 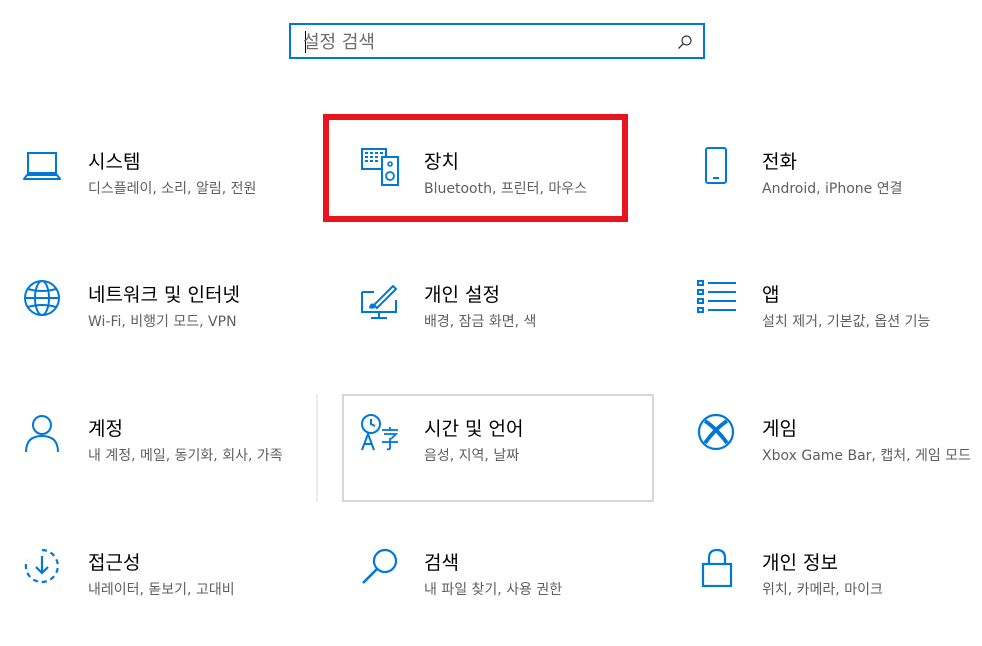 I want to click on tile-system: 시스템 디스플레이, 소리, 알림, 전원, so click(x=172, y=197).